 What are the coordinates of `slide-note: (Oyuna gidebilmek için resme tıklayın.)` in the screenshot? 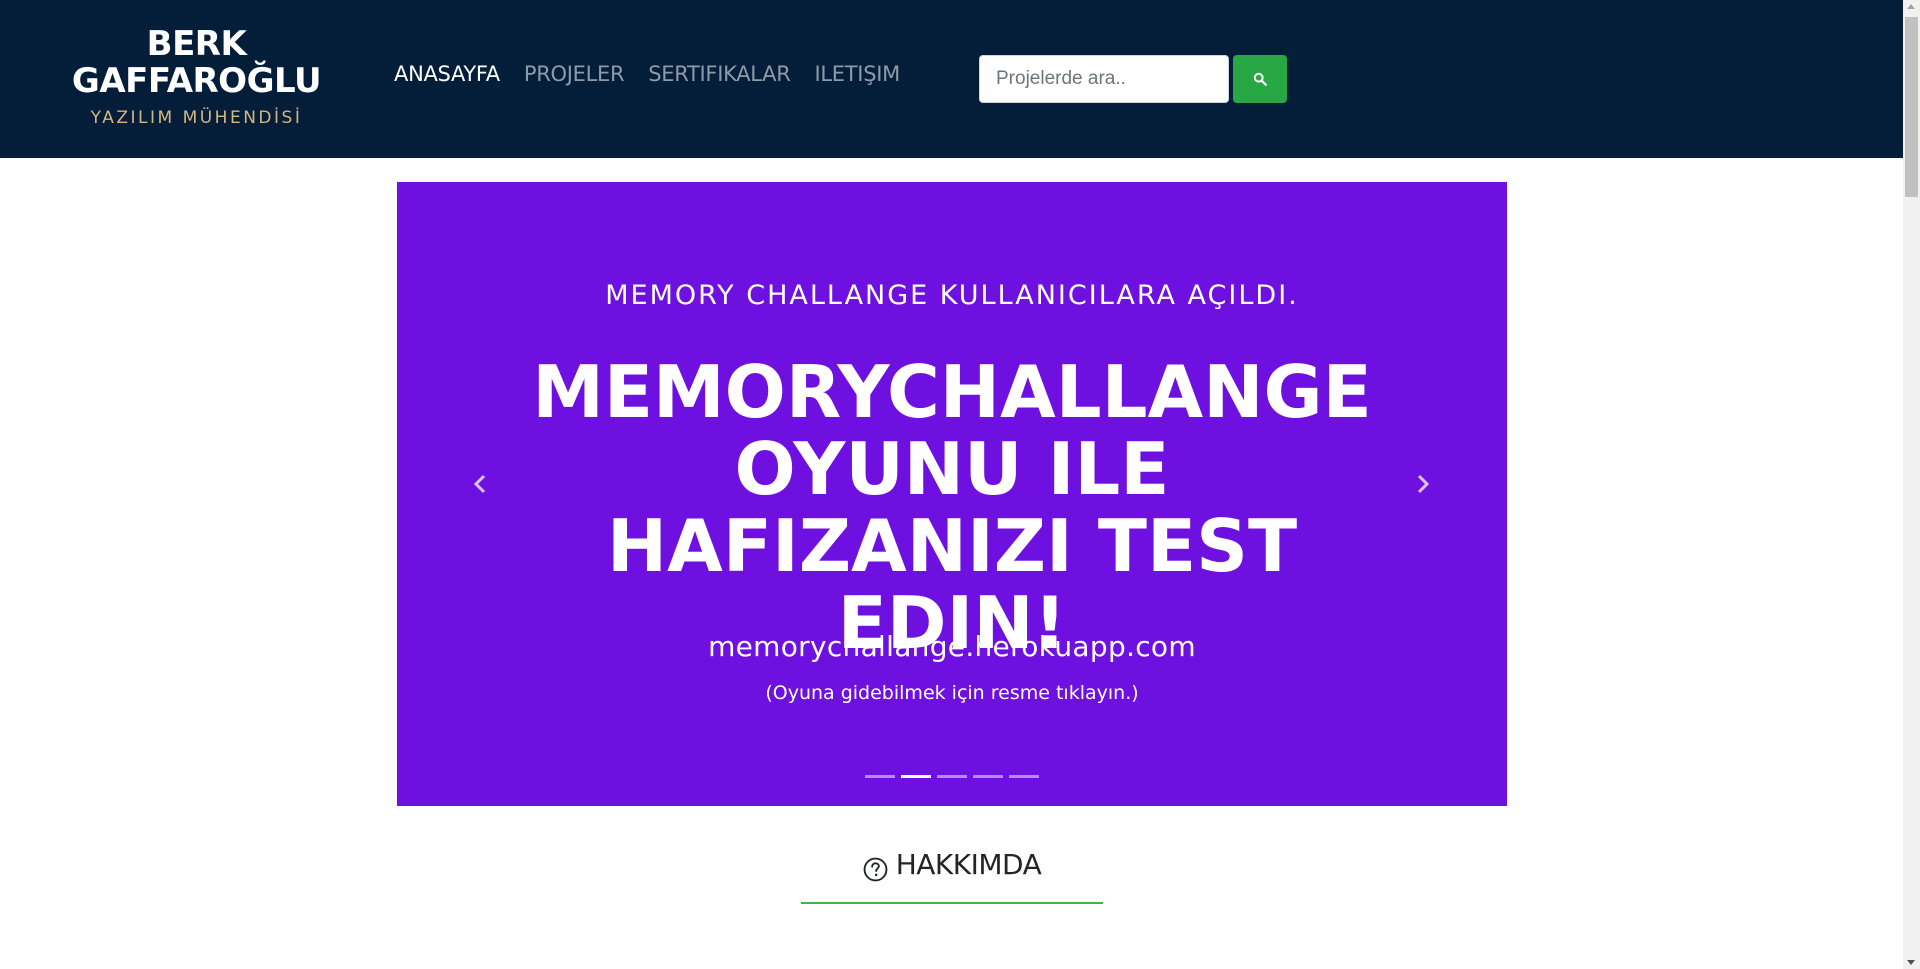 It's located at (952, 693).